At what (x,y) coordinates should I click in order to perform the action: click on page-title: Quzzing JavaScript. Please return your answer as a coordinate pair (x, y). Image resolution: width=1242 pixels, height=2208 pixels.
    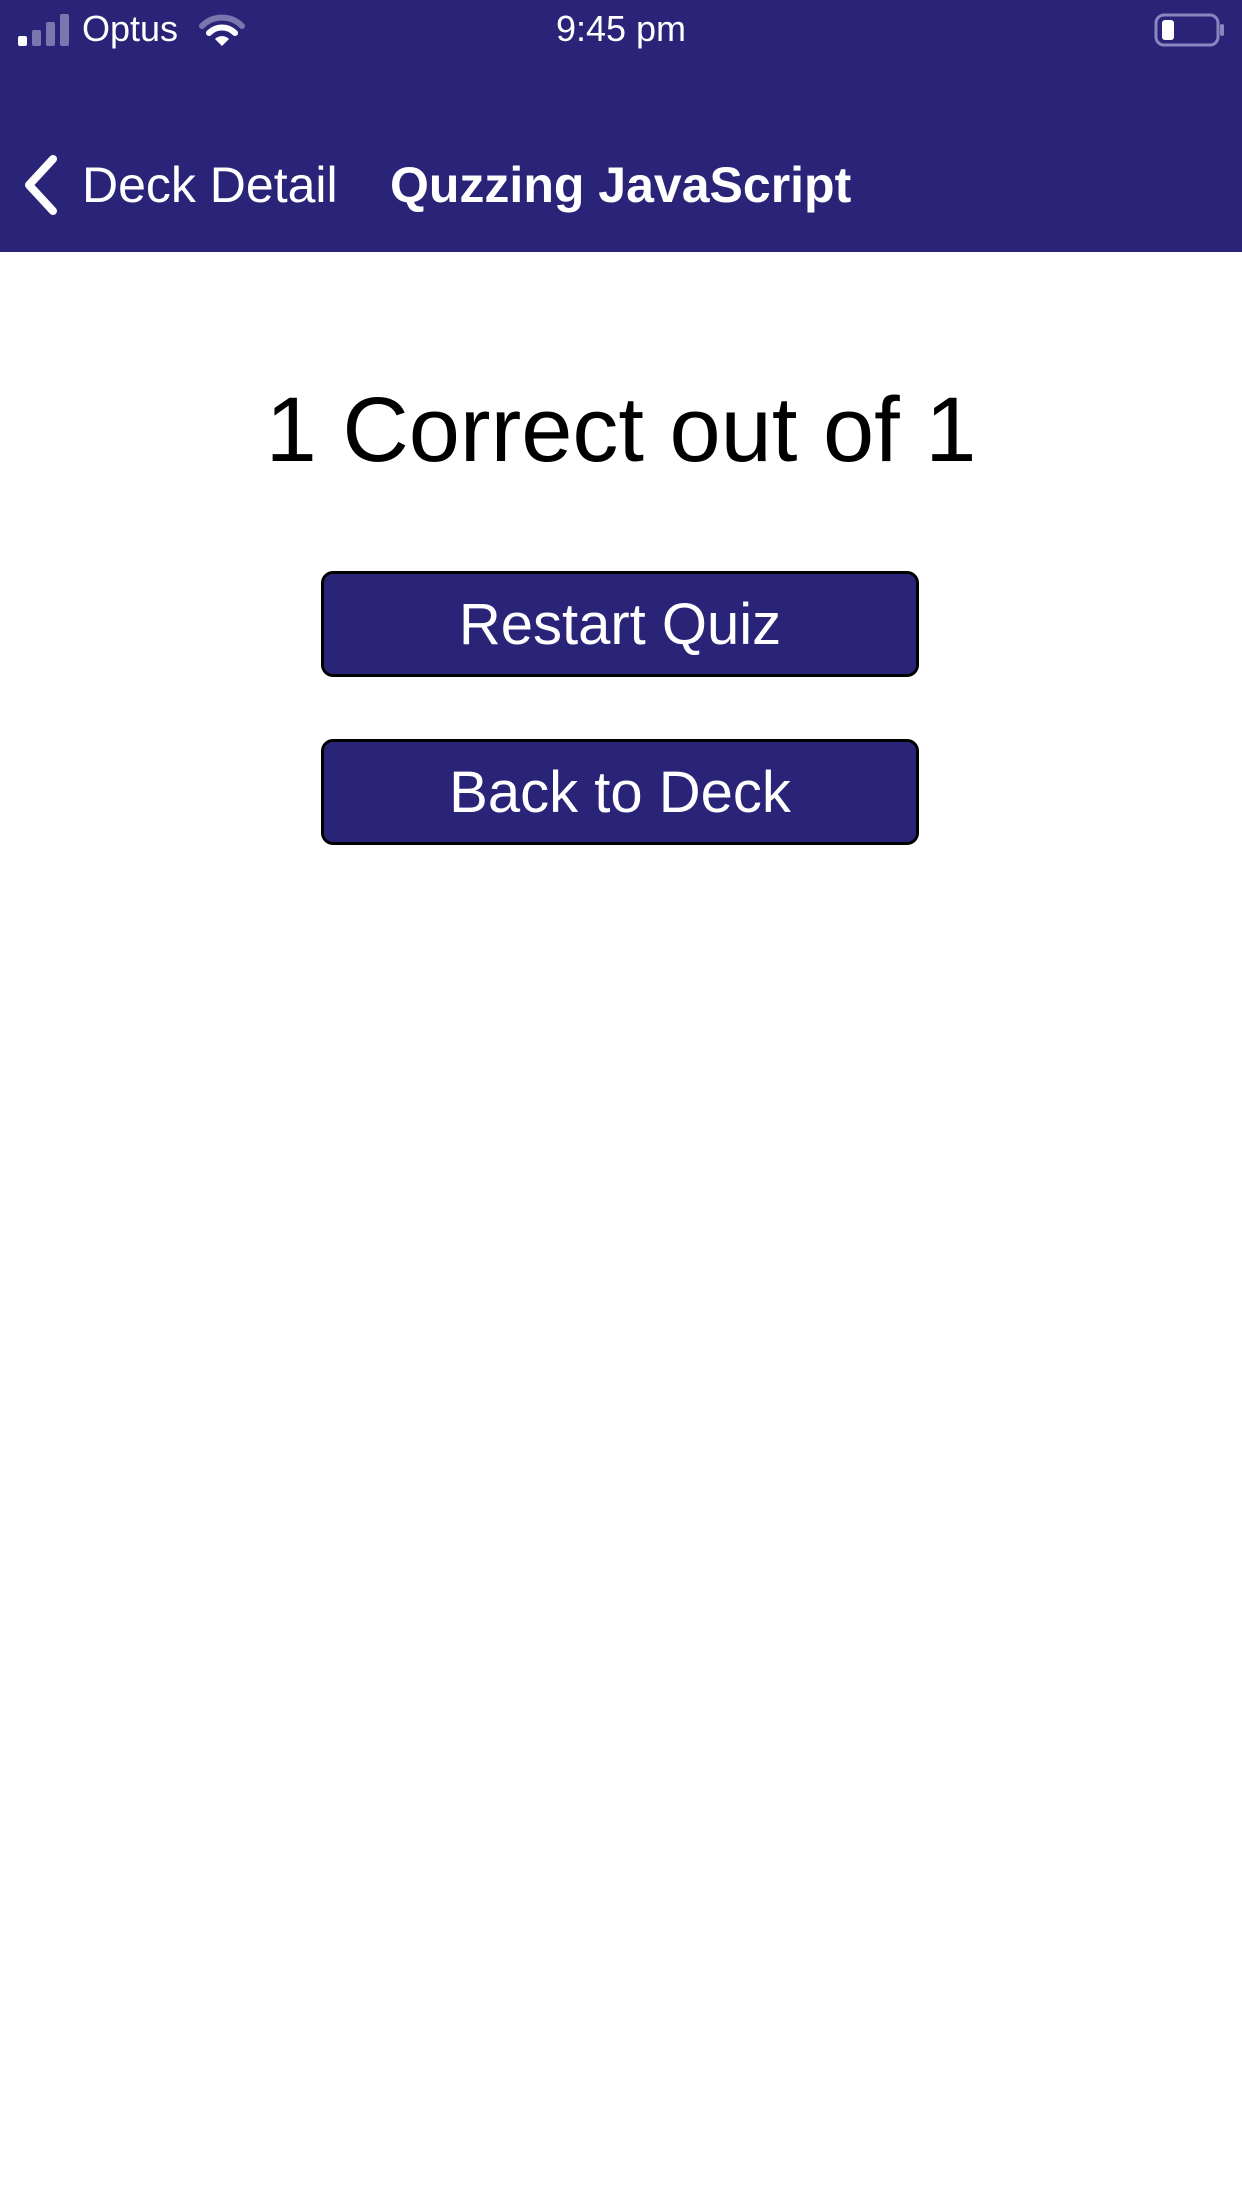
    Looking at the image, I should click on (621, 185).